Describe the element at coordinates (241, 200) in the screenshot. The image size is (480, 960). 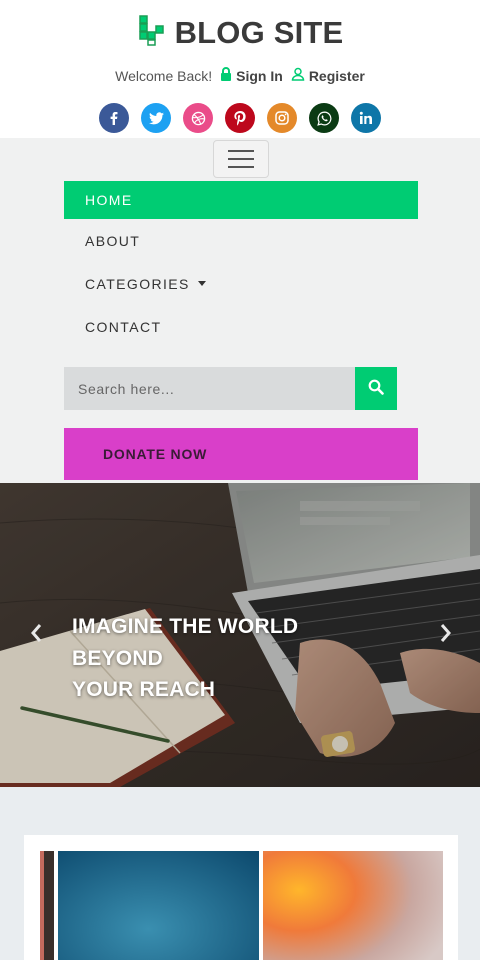
I see `nav-item-home: HOME` at that location.